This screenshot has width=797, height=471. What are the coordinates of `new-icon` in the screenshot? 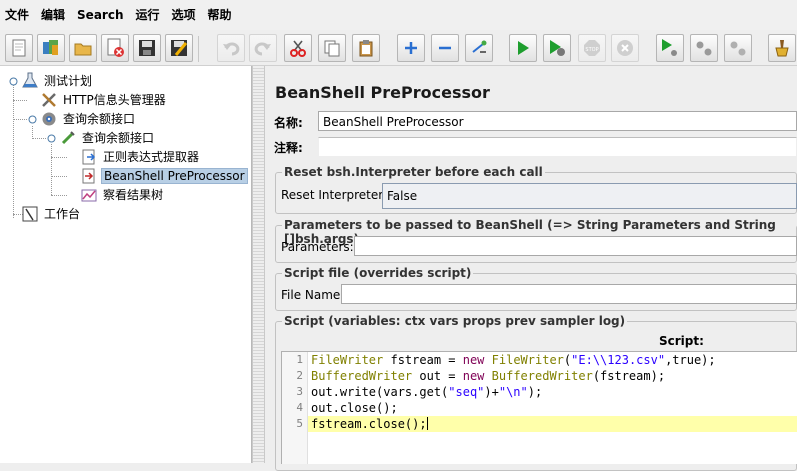 It's located at (19, 48).